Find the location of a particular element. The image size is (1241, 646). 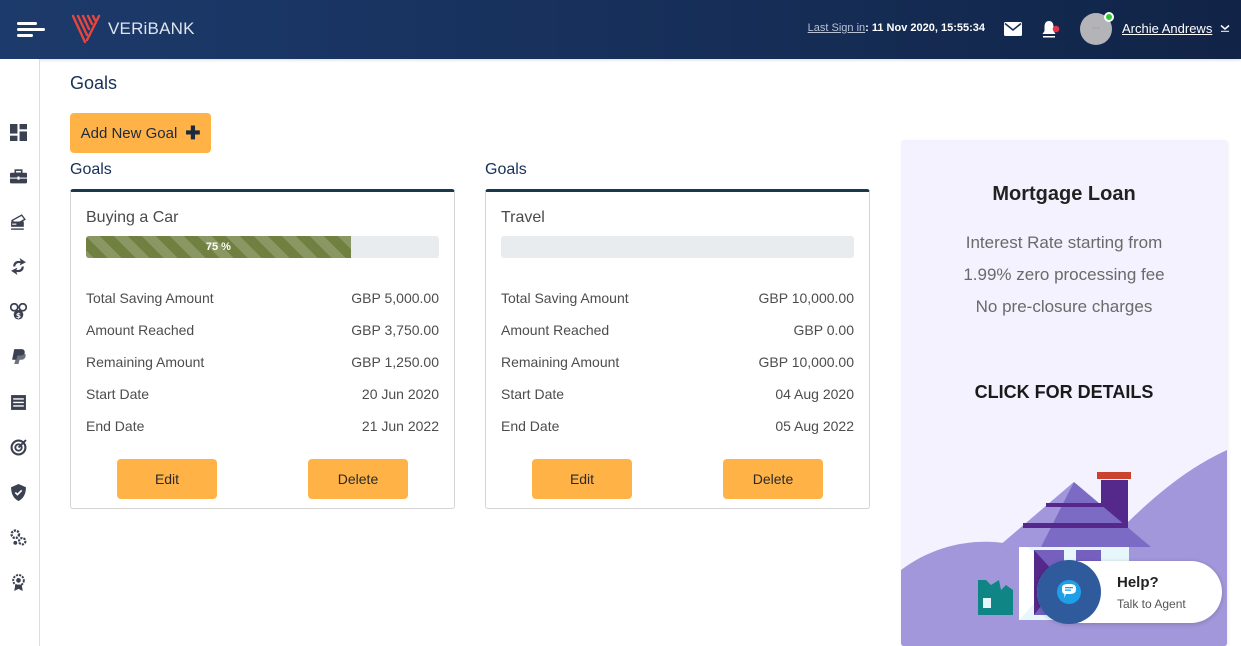

avatar-initials: • • • is located at coordinates (1096, 27).